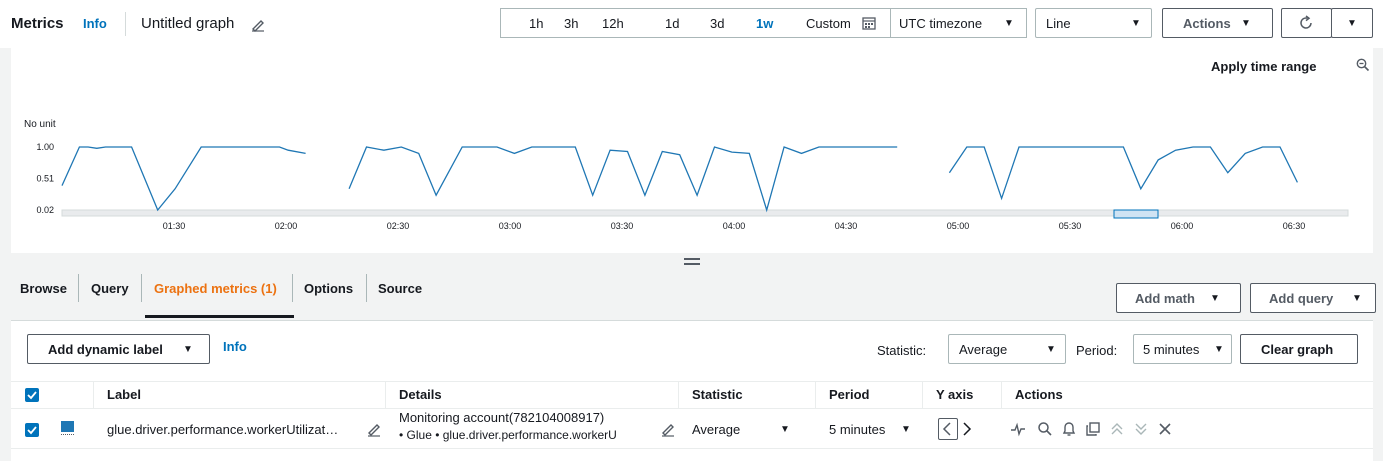  I want to click on series-color-swatch, so click(67, 426).